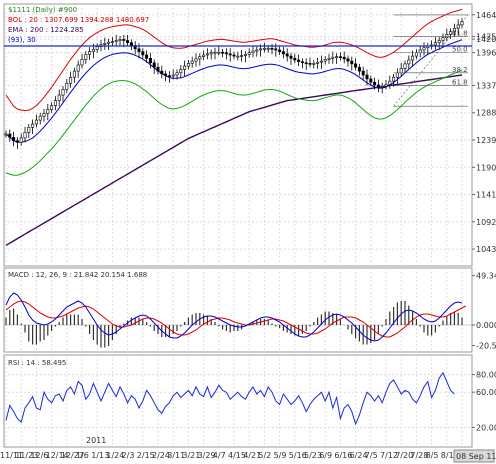 The height and width of the screenshot is (464, 496). Describe the element at coordinates (486, 140) in the screenshot. I see `price-tick-label: 1239.20` at that location.